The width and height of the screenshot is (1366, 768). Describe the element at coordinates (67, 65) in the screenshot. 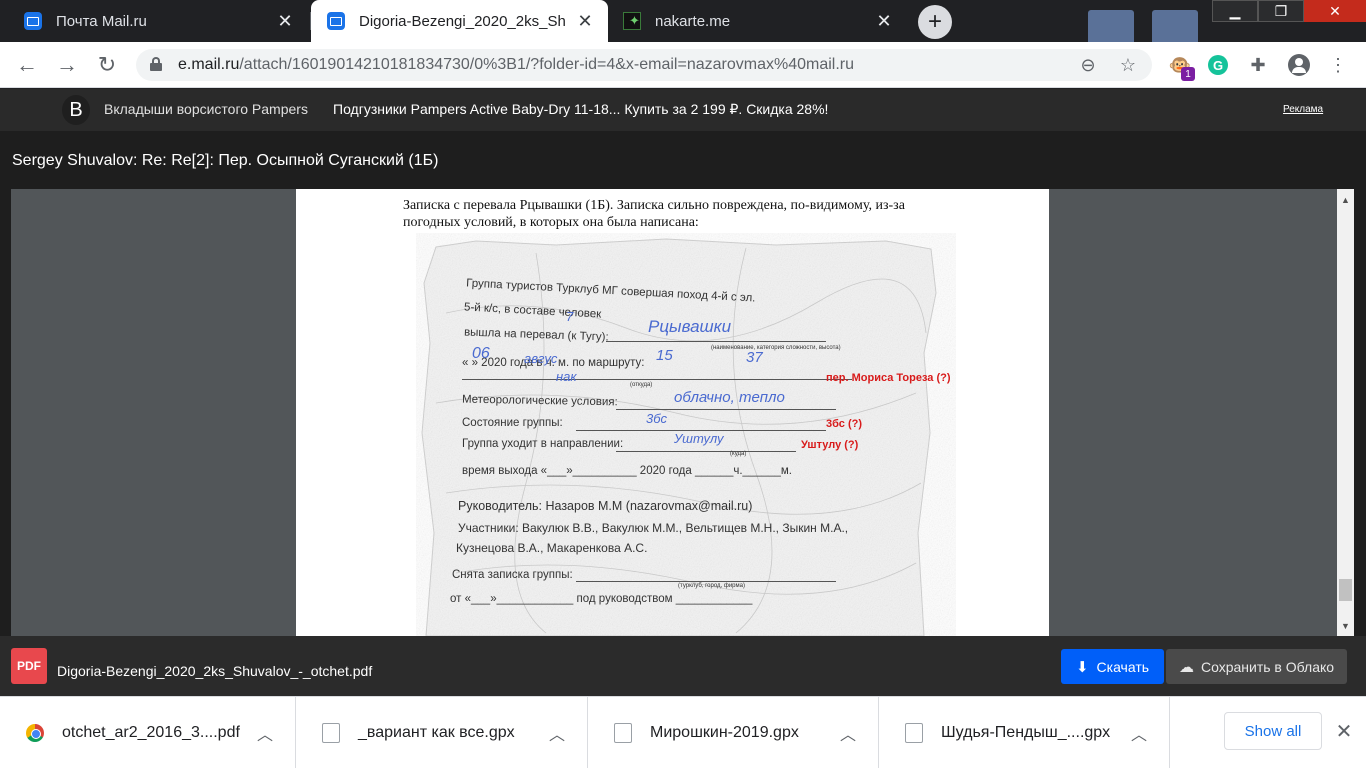

I see `forward-icon: →` at that location.